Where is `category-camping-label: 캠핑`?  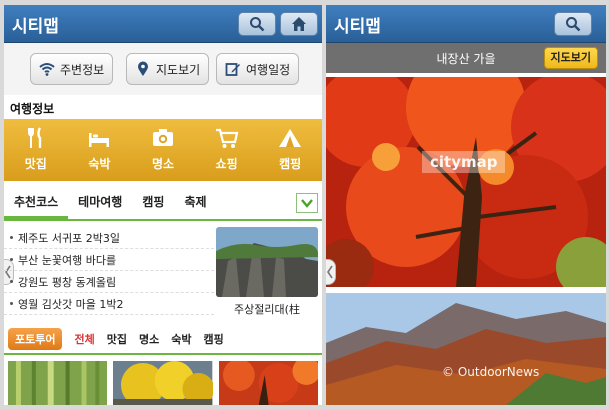
category-camping-label: 캠핑 is located at coordinates (290, 164).